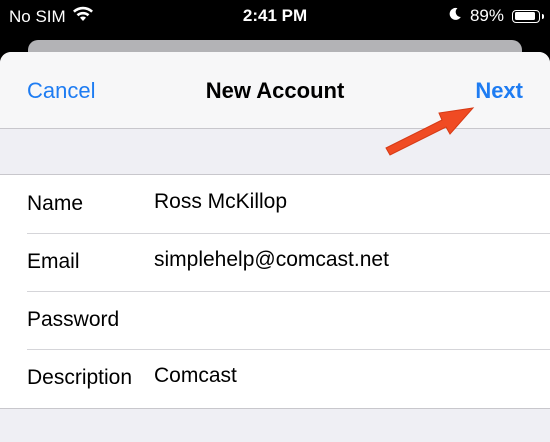 This screenshot has width=550, height=442. I want to click on cancel-button: Cancel, so click(61, 91).